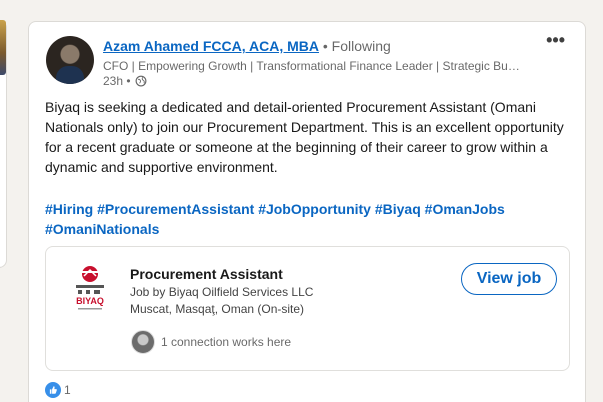  Describe the element at coordinates (217, 309) in the screenshot. I see `job-location: Muscat, Masqaţ, Oman (On-site)` at that location.